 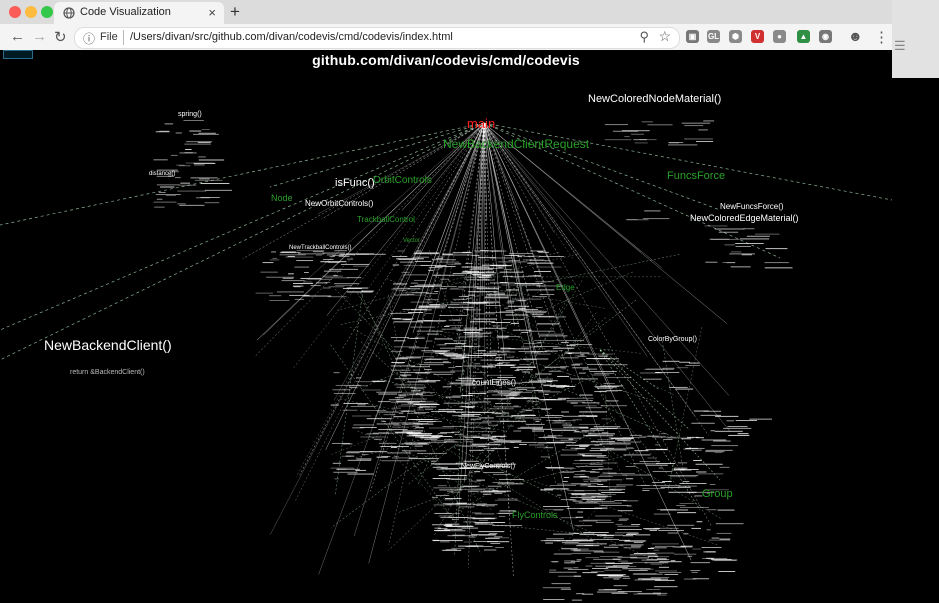 I want to click on extension-icon: ⬢, so click(x=735, y=36).